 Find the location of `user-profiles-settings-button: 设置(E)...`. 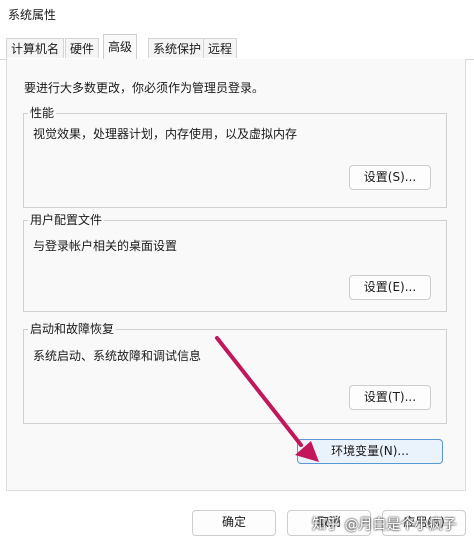

user-profiles-settings-button: 设置(E)... is located at coordinates (390, 287).